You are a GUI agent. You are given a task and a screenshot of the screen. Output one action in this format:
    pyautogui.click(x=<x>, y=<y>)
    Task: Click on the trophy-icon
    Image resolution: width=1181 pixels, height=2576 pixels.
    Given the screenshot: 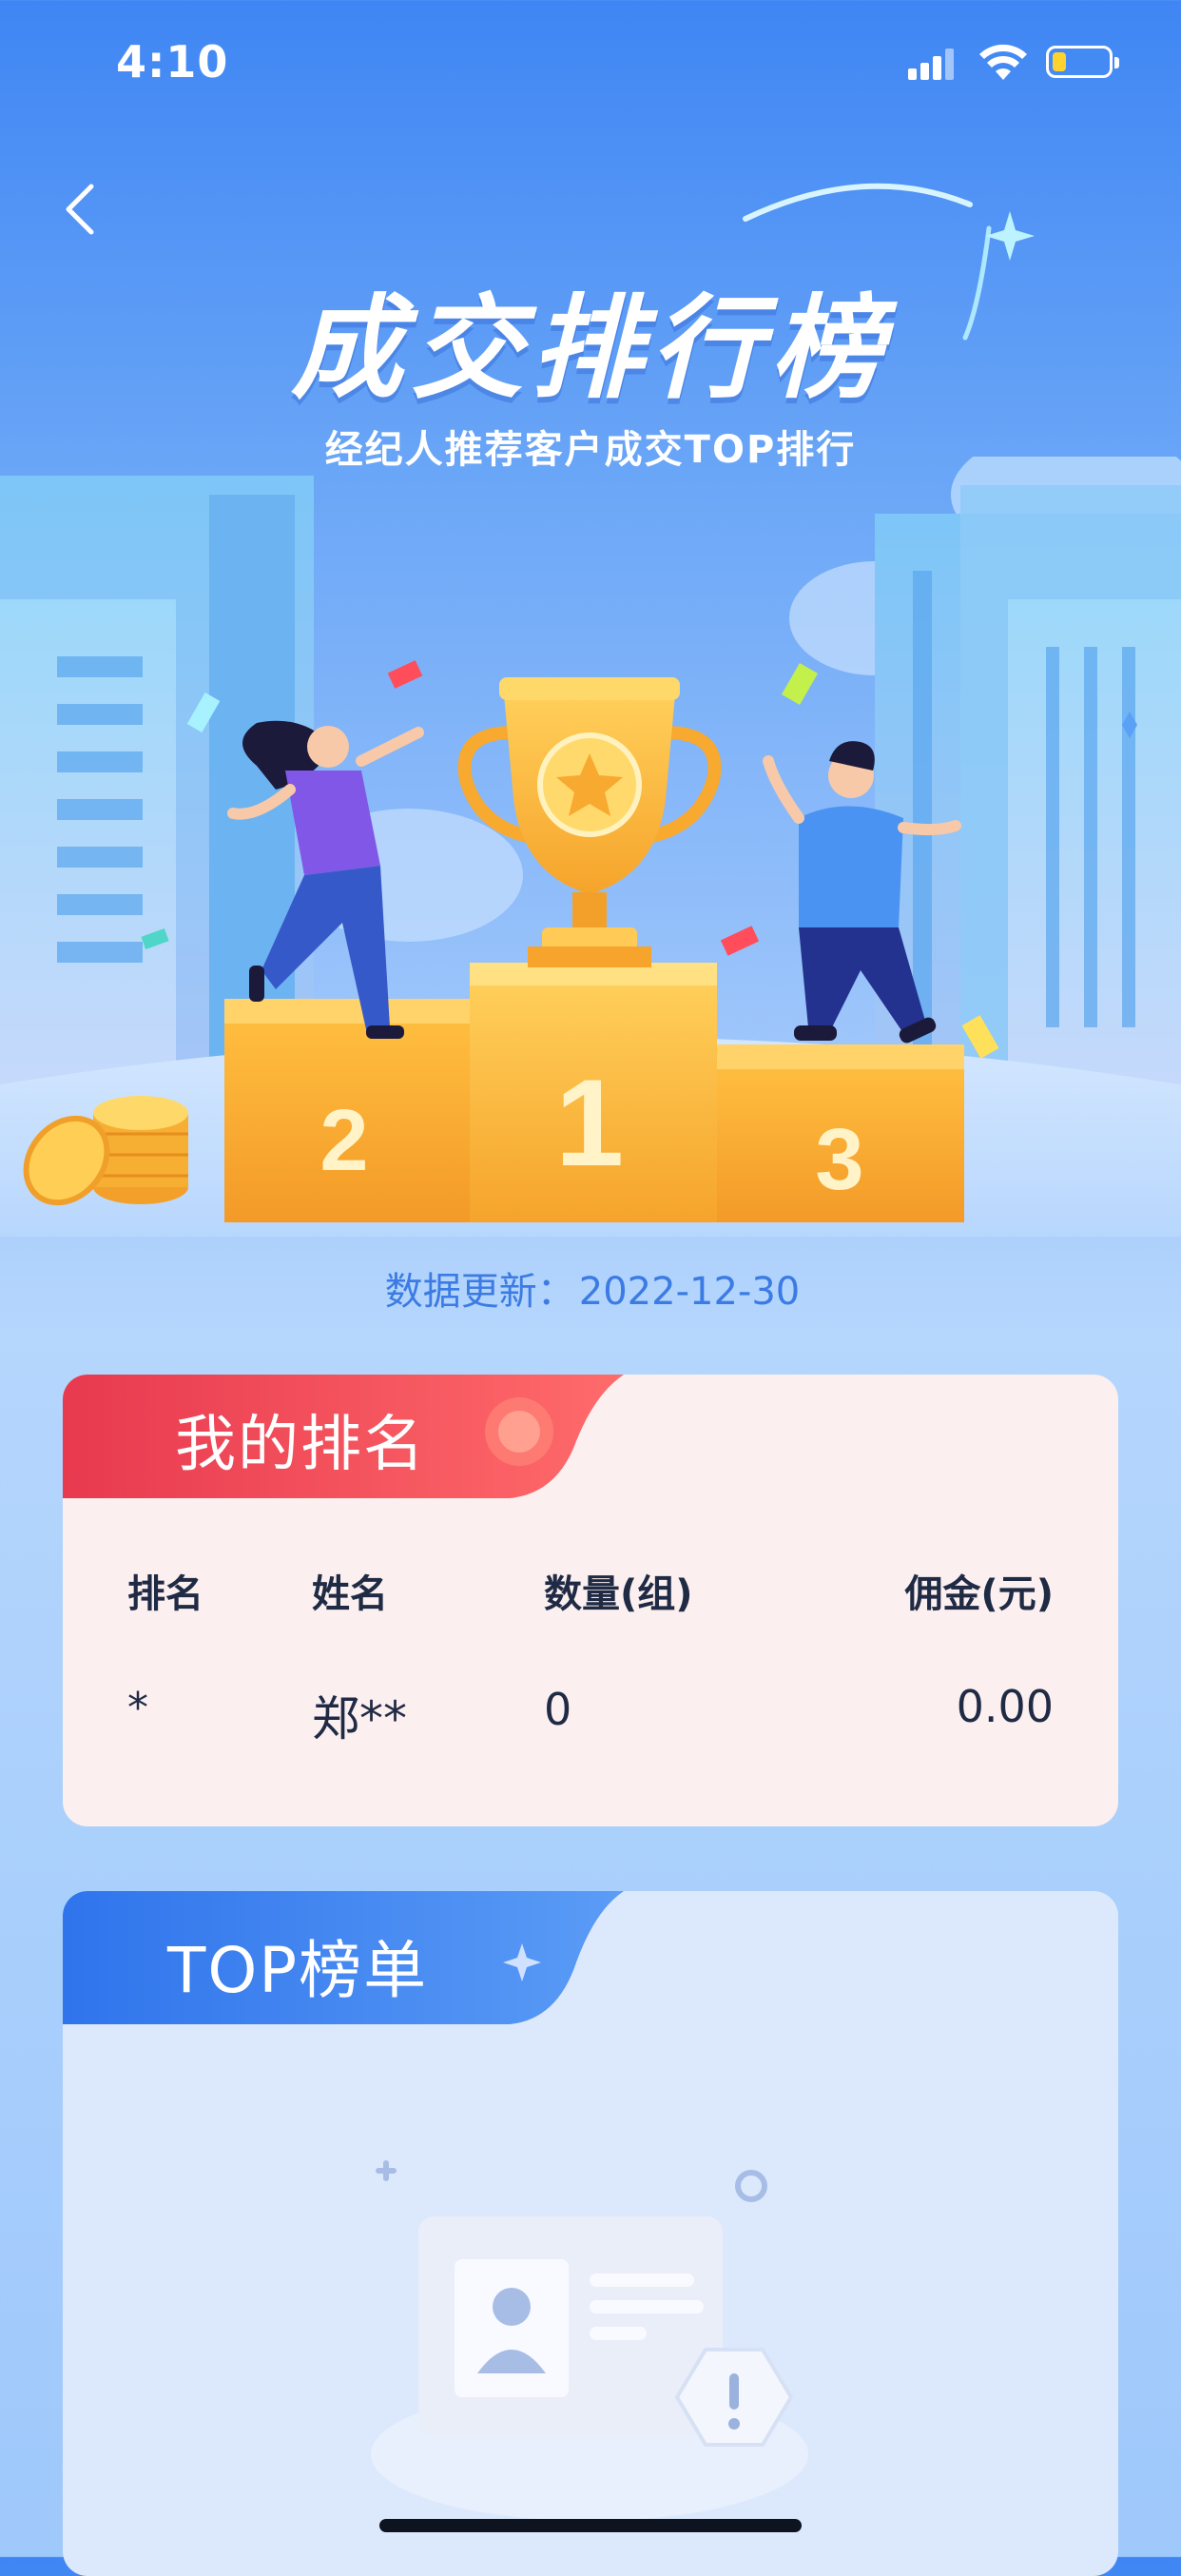 What is the action you would take?
    pyautogui.click(x=589, y=822)
    